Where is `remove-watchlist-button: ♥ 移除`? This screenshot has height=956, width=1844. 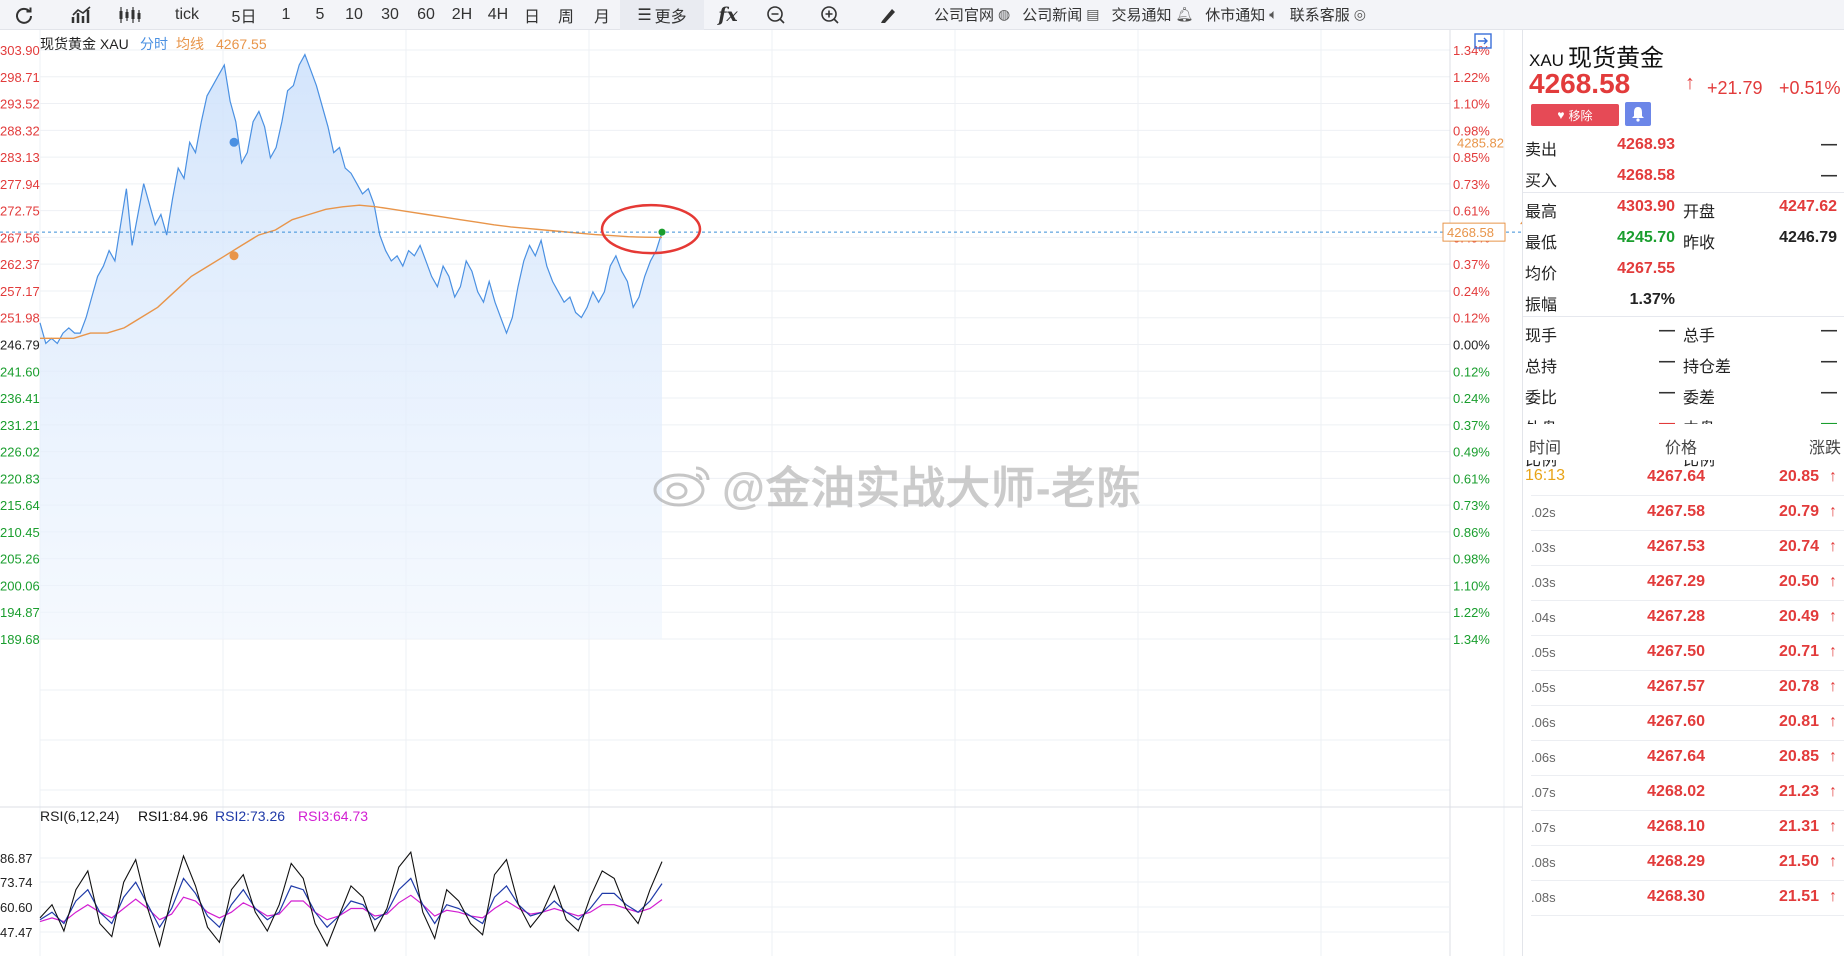
remove-watchlist-button: ♥ 移除 is located at coordinates (1575, 115).